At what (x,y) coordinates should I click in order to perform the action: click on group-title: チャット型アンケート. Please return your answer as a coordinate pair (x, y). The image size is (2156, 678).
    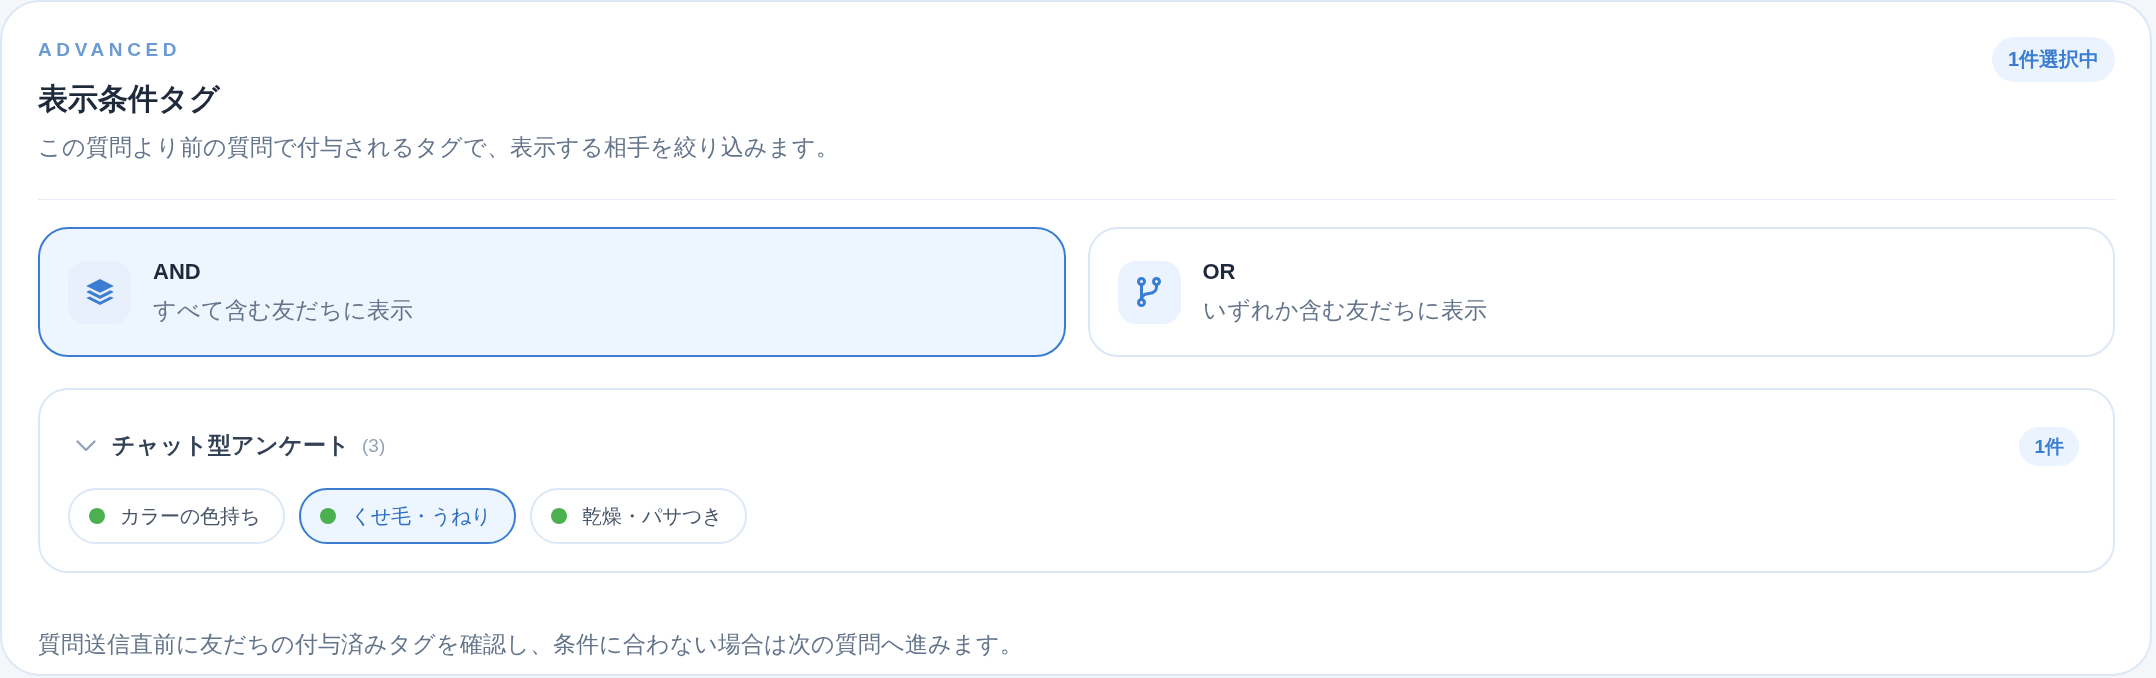
    Looking at the image, I should click on (231, 446).